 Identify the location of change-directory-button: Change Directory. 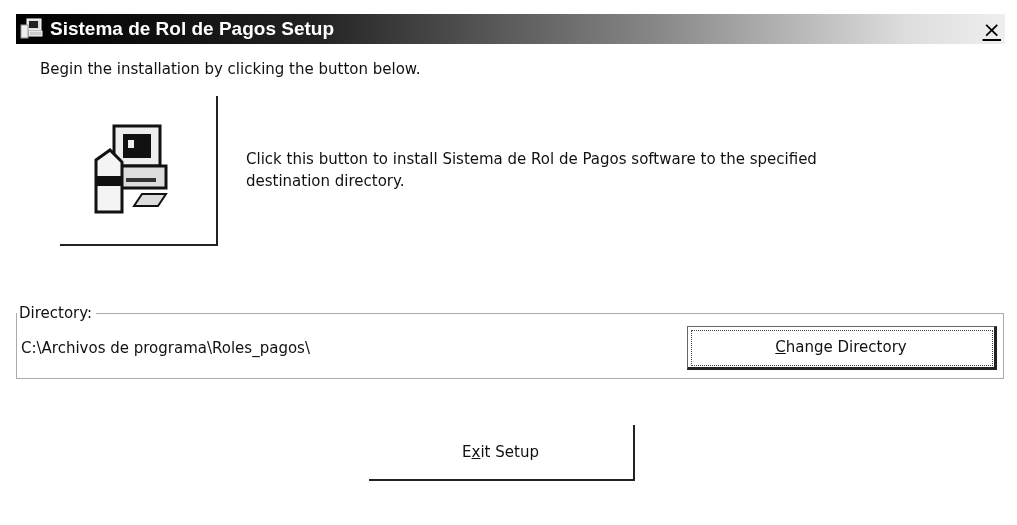
(842, 348).